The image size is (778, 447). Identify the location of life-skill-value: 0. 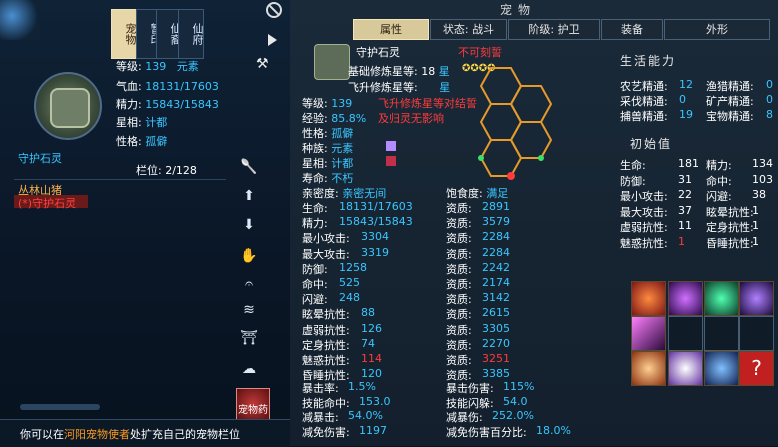
(682, 99).